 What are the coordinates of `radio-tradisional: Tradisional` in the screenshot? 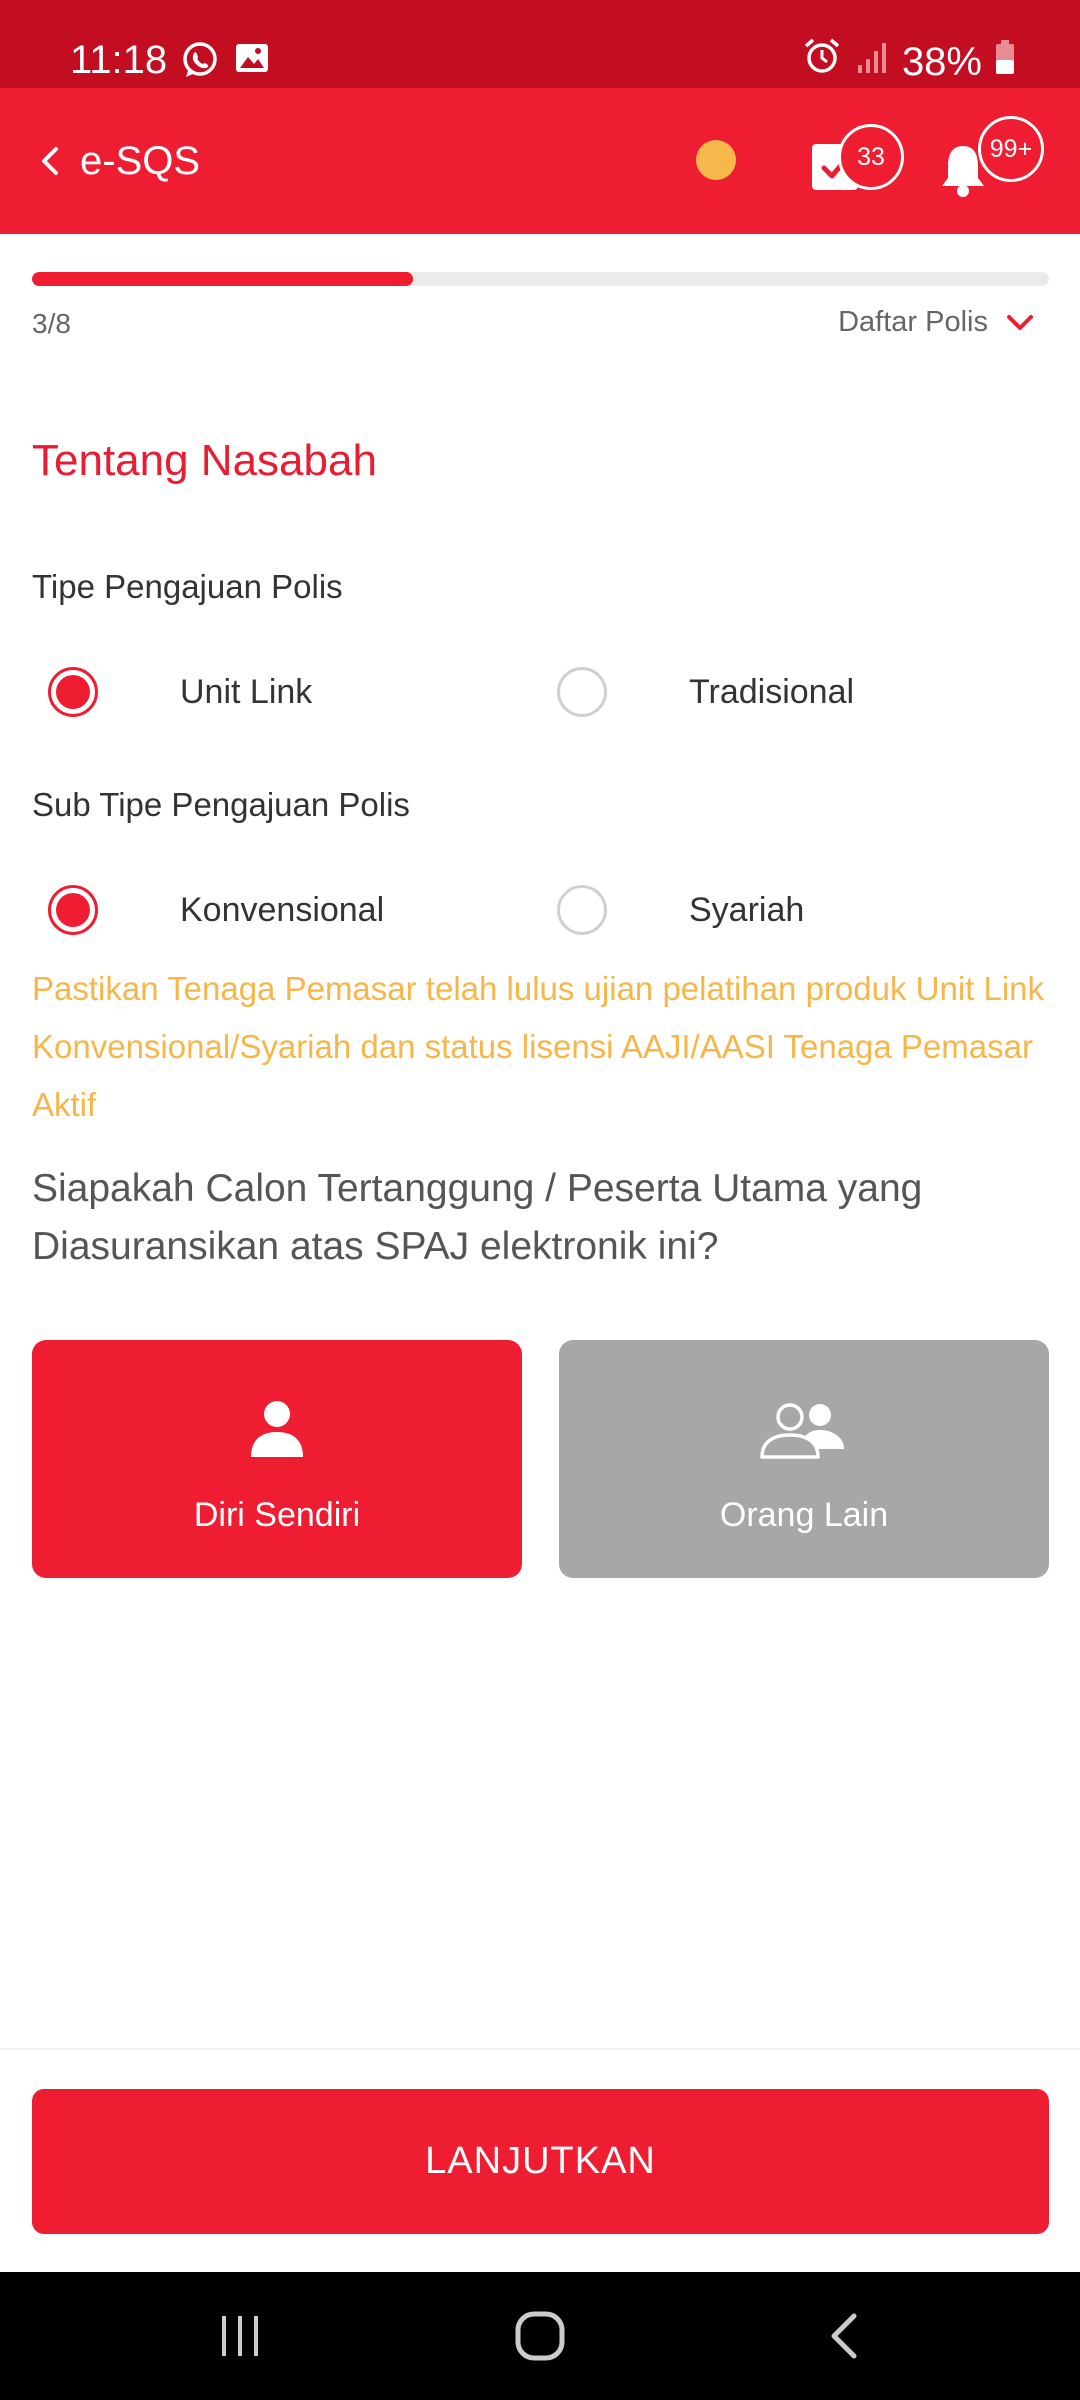 It's located at (705, 692).